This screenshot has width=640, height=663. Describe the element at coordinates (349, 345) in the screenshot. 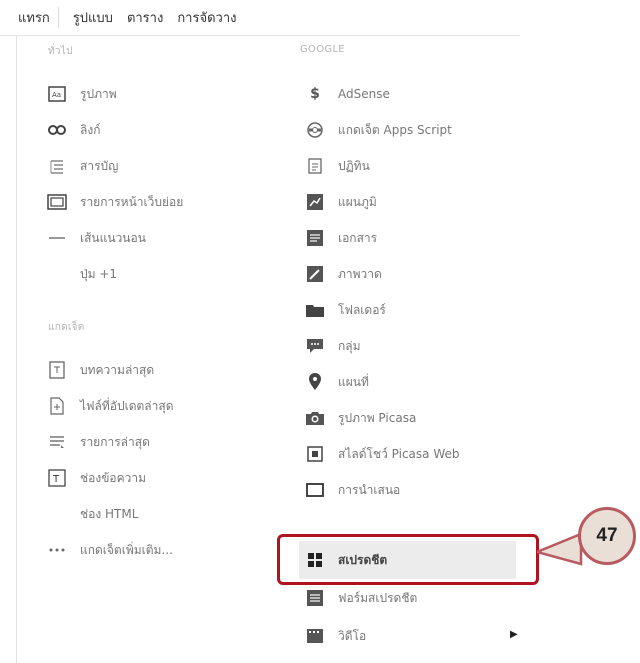

I see `insert-group-label: กลุ่ม` at that location.